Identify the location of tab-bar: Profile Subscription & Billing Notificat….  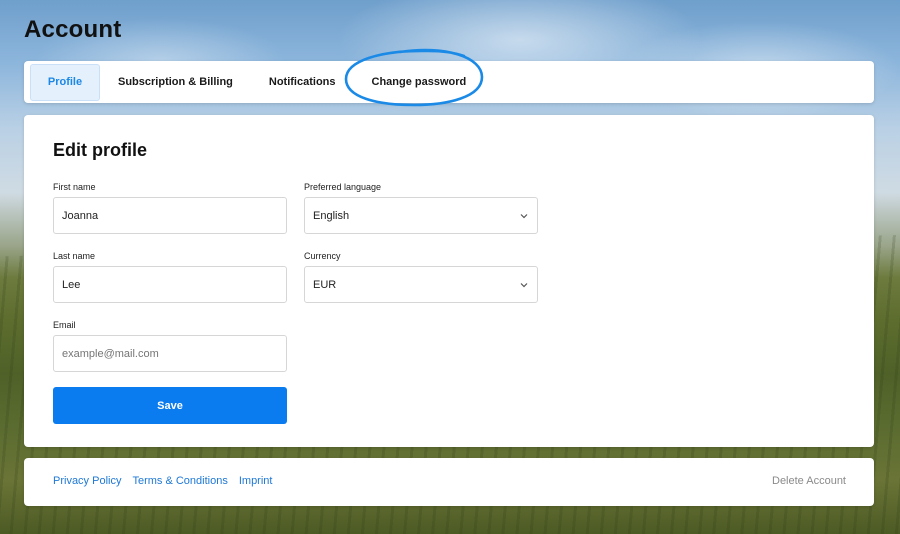
(449, 77).